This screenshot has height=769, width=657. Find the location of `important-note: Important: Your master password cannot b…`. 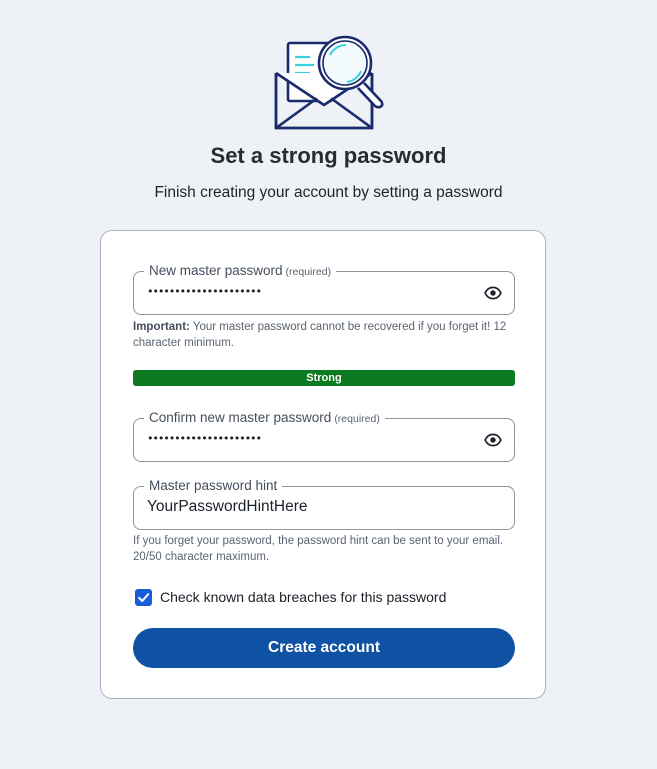

important-note: Important: Your master password cannot b… is located at coordinates (324, 335).